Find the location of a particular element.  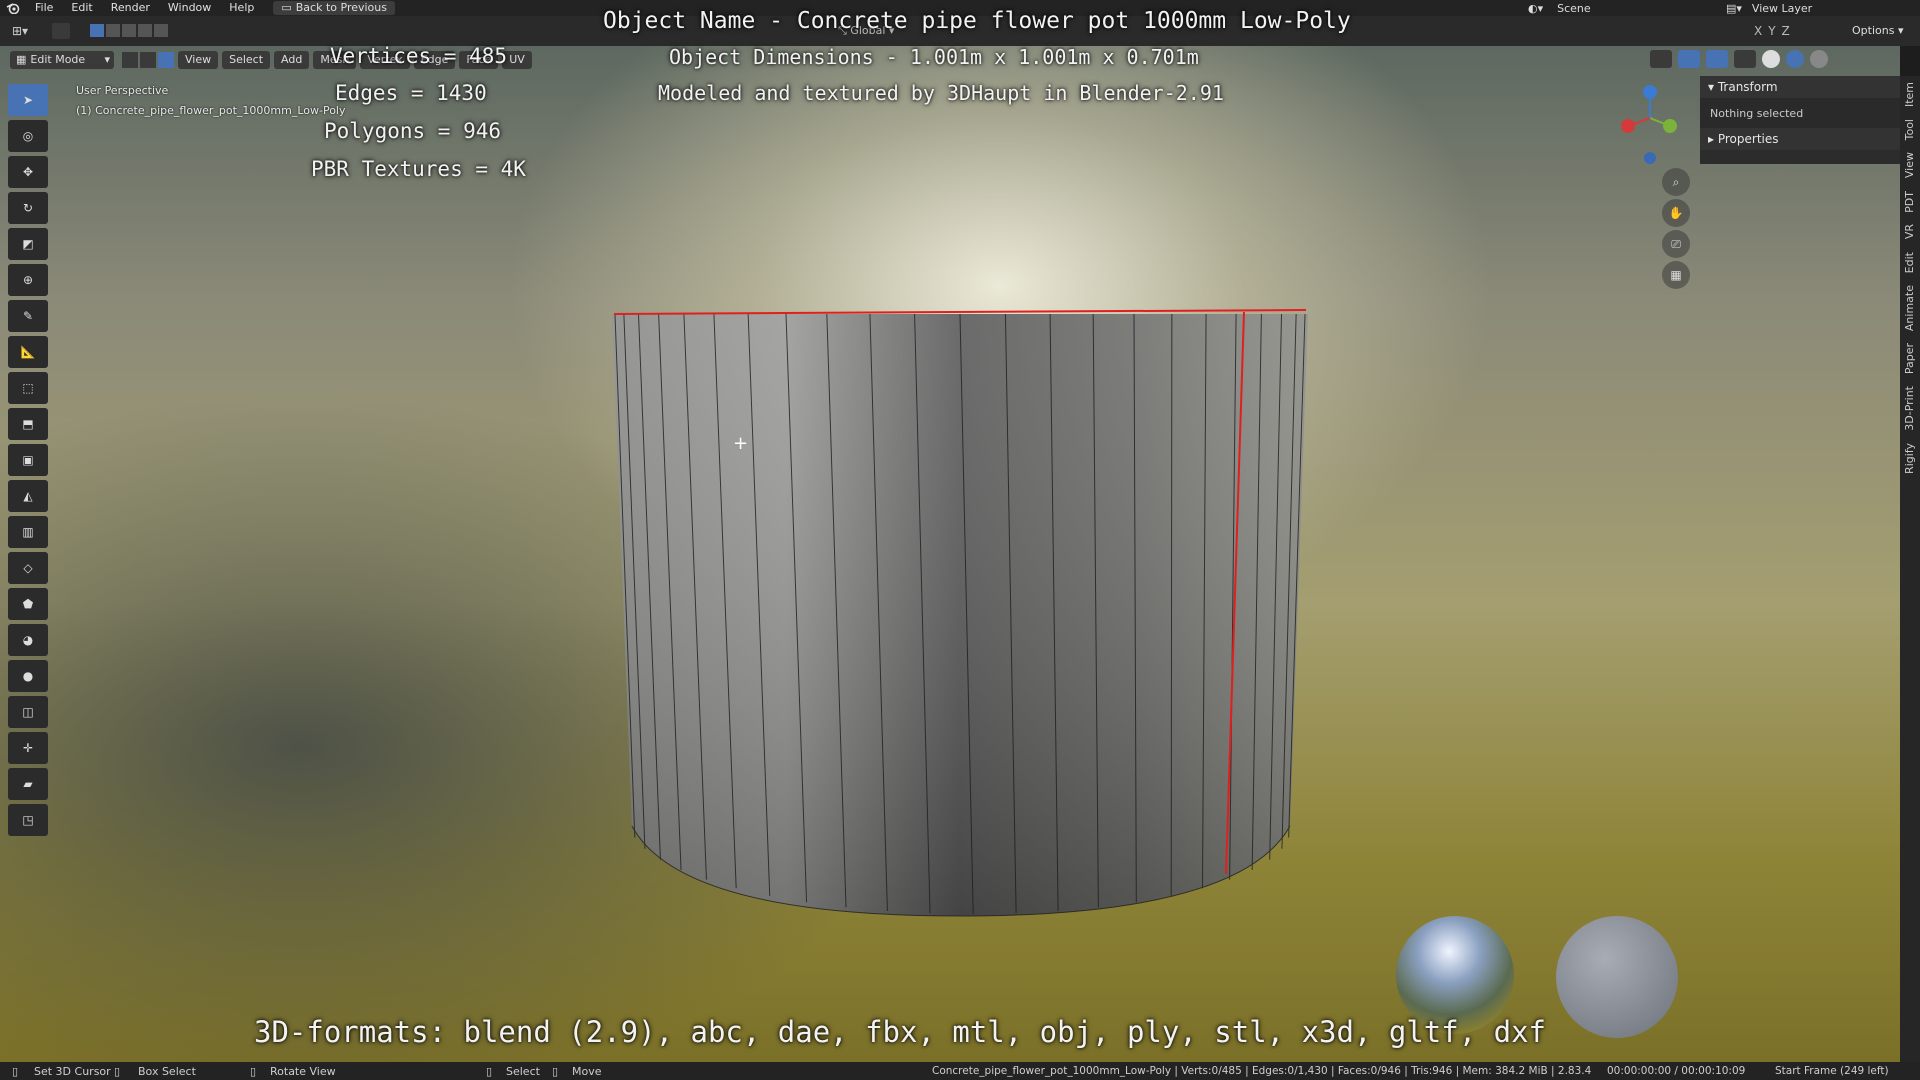

smooth-tool: ● is located at coordinates (28, 676).